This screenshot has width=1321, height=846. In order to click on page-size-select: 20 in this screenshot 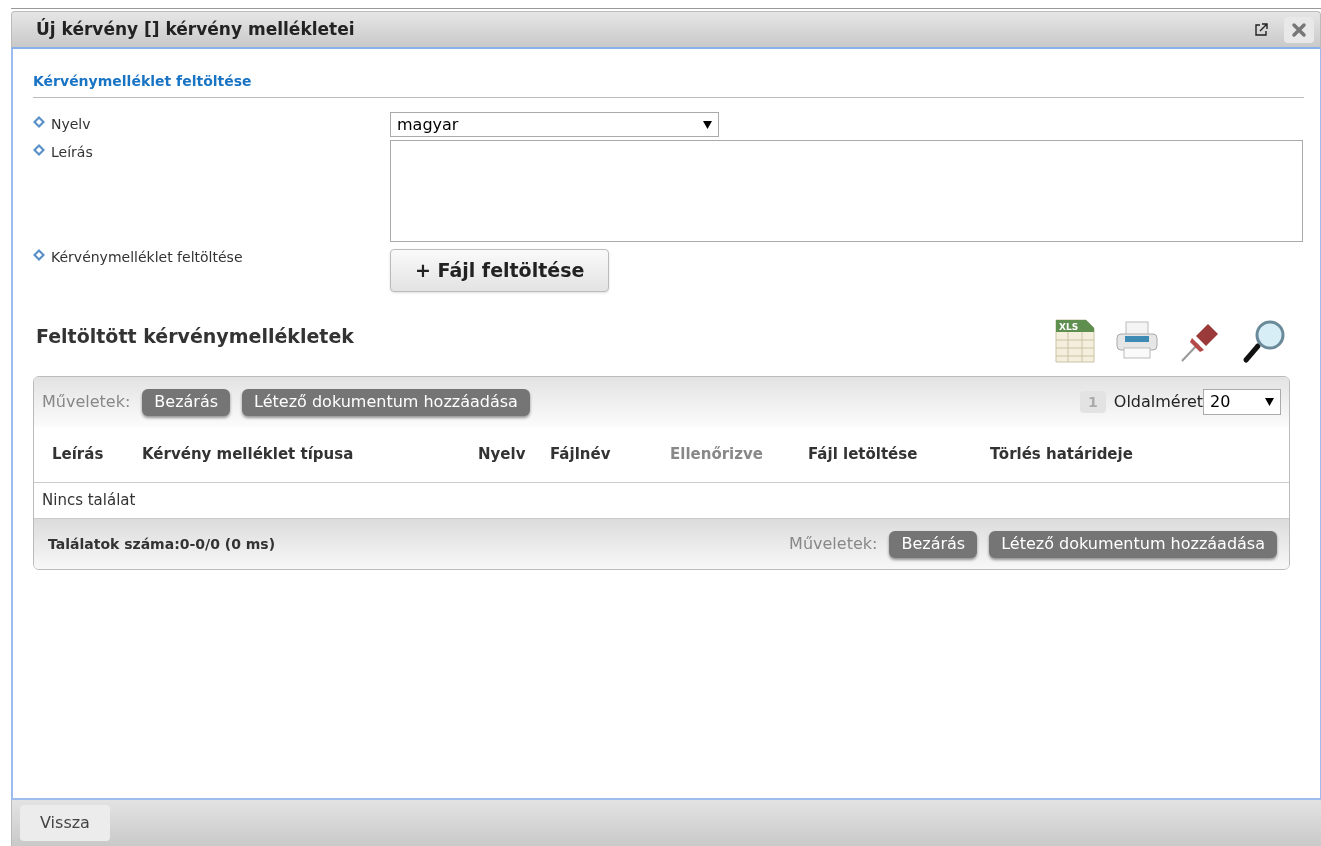, I will do `click(1242, 402)`.